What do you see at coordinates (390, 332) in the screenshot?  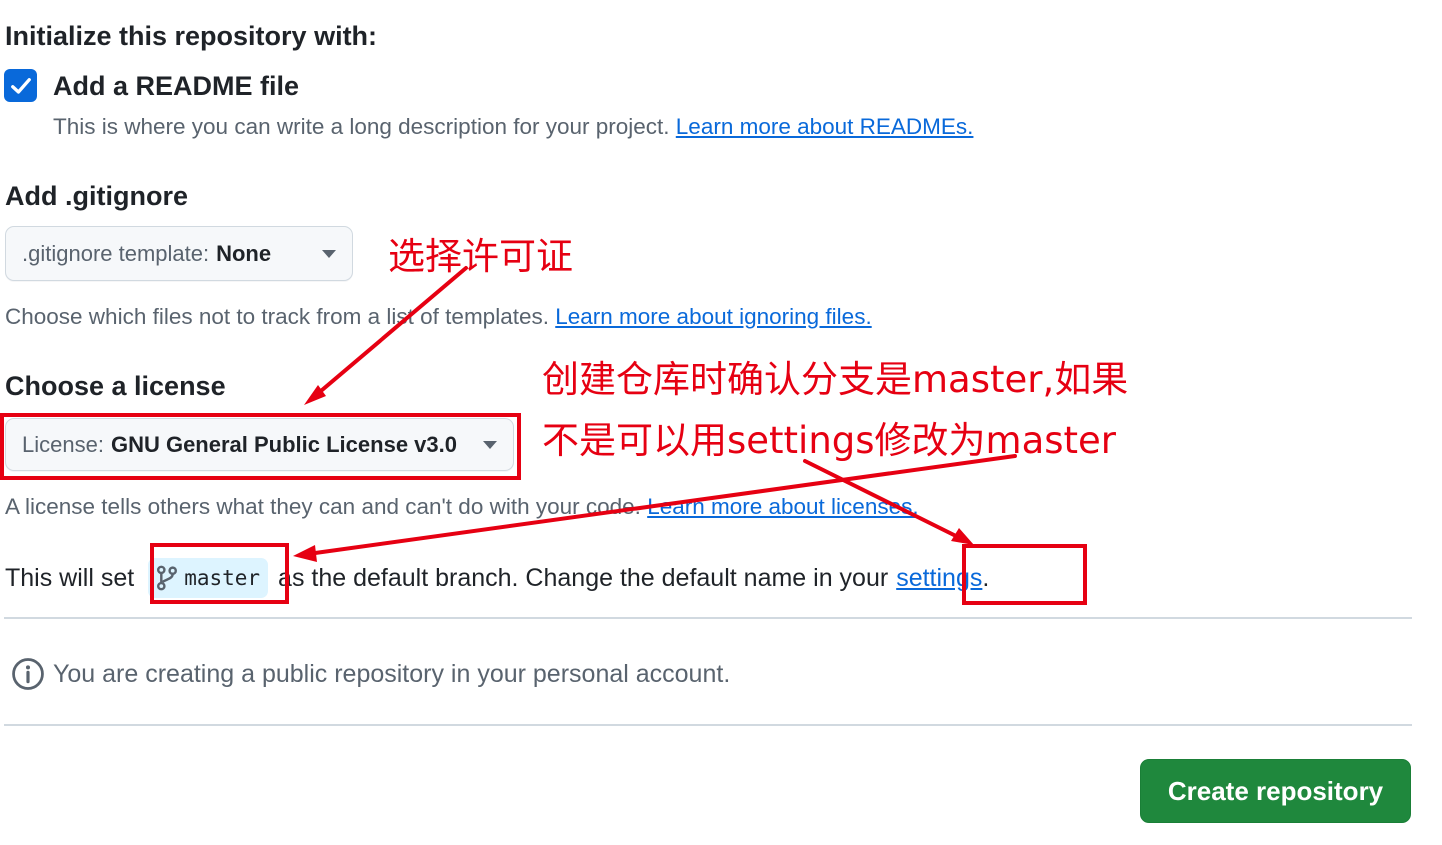 I see `arrow-to-license-dropdown` at bounding box center [390, 332].